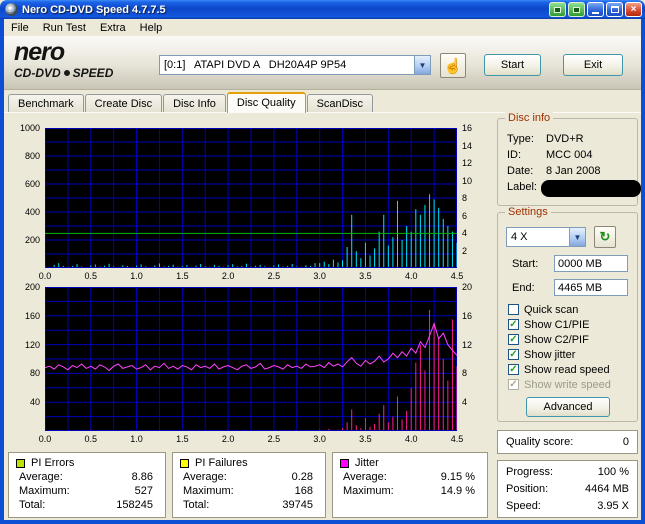  I want to click on end-label: End:, so click(523, 288).